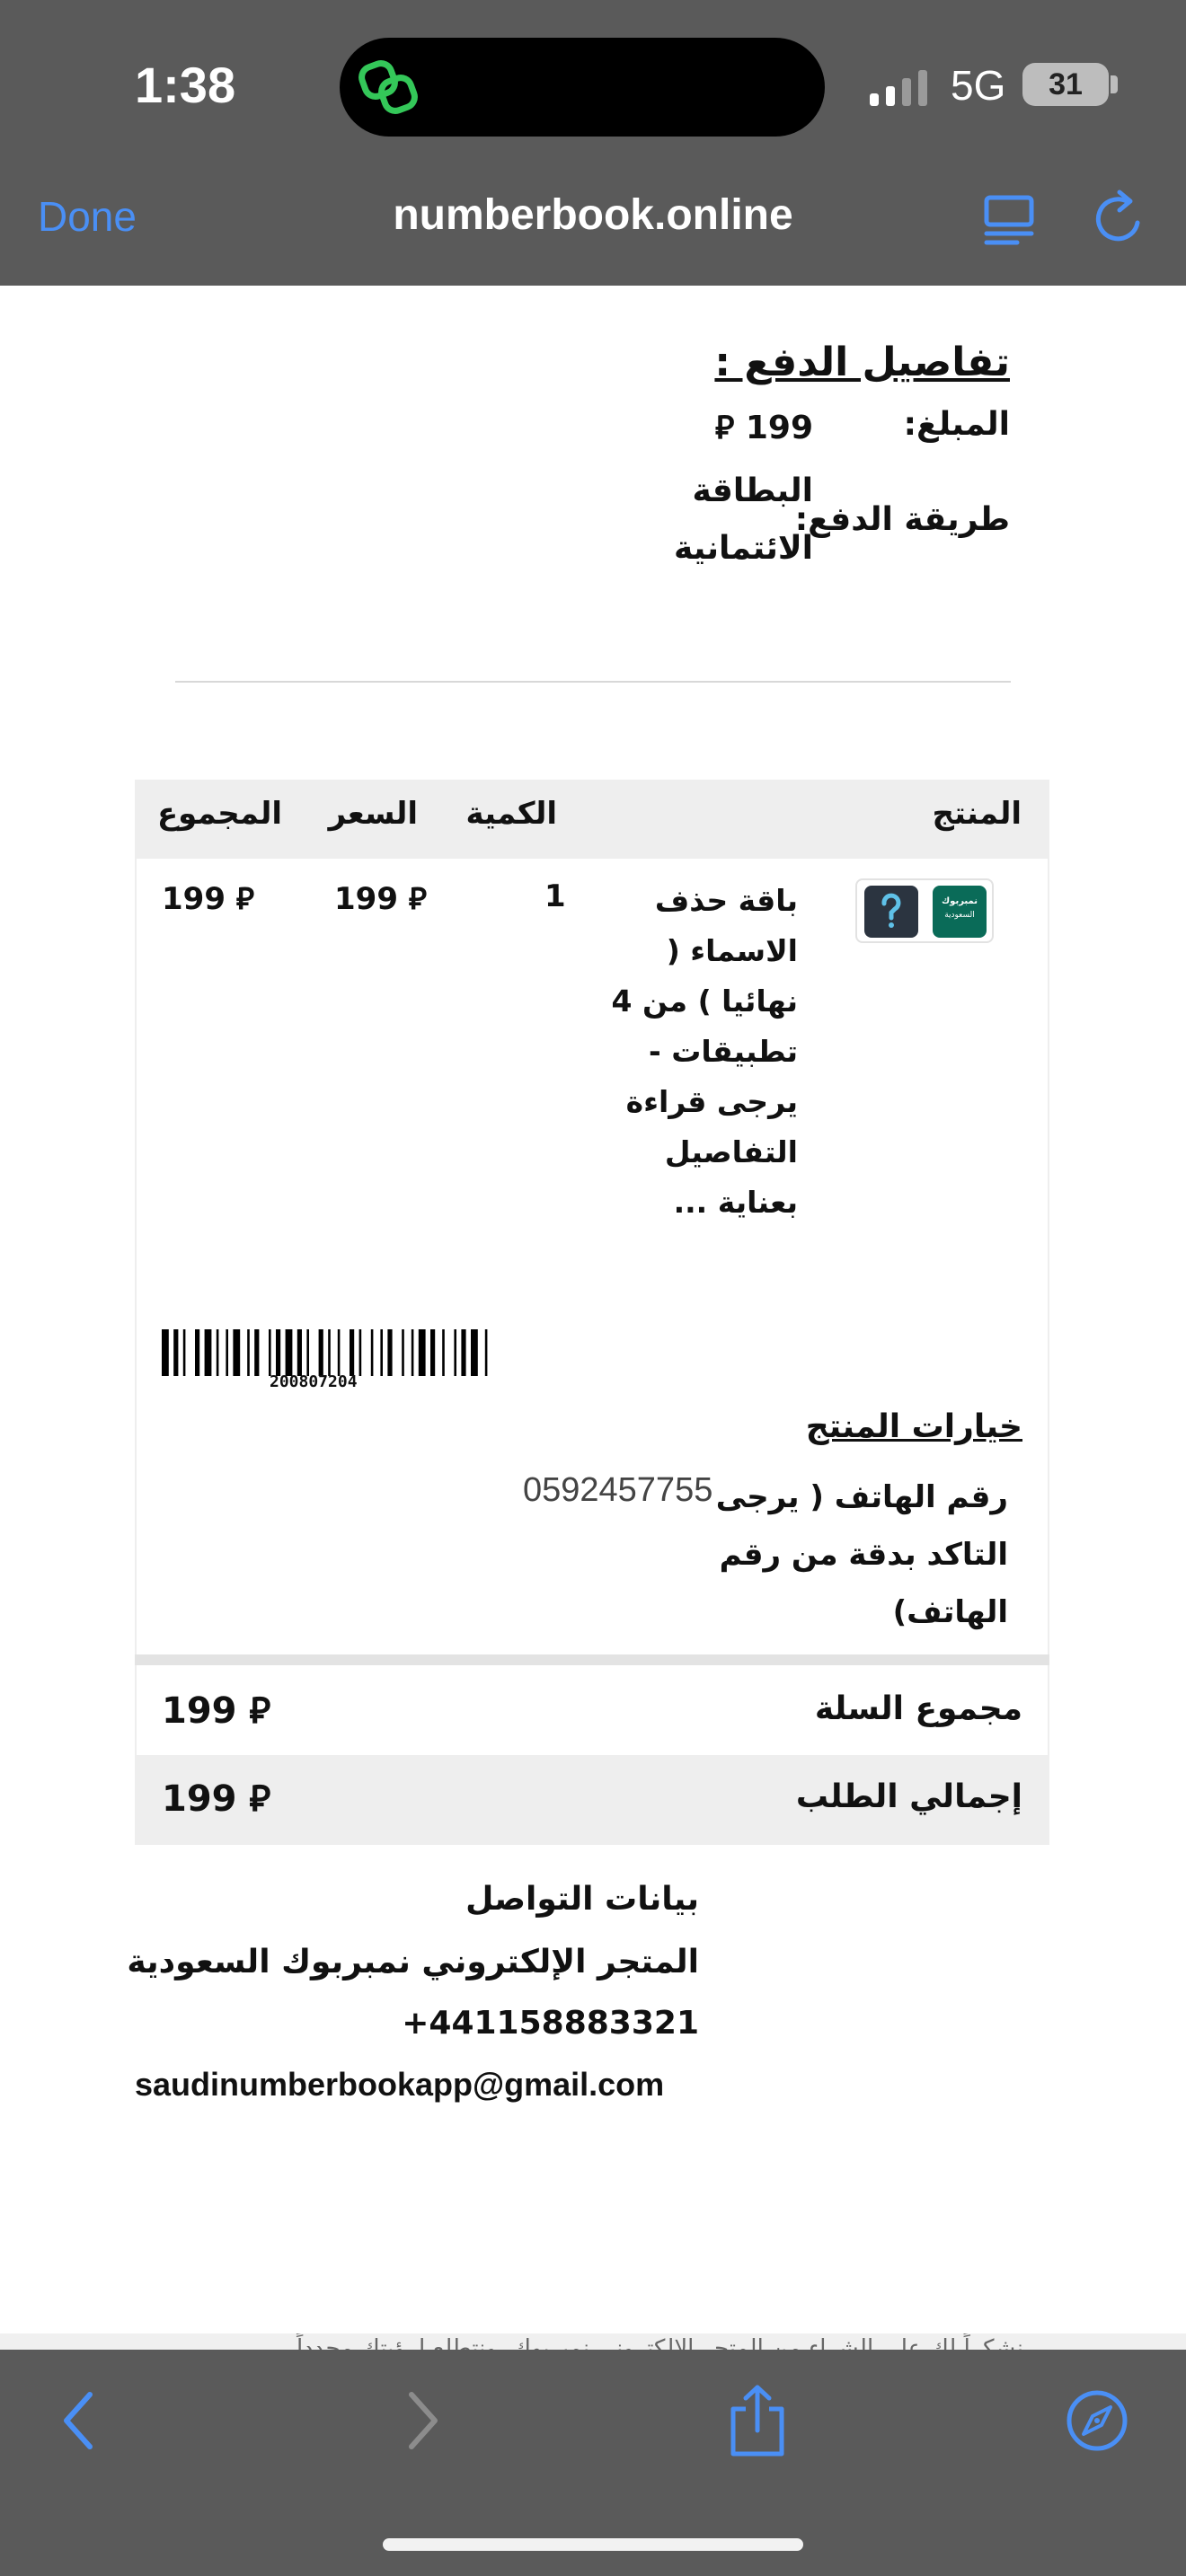 This screenshot has height=2576, width=1186. What do you see at coordinates (977, 814) in the screenshot?
I see `header-product: المنتج` at bounding box center [977, 814].